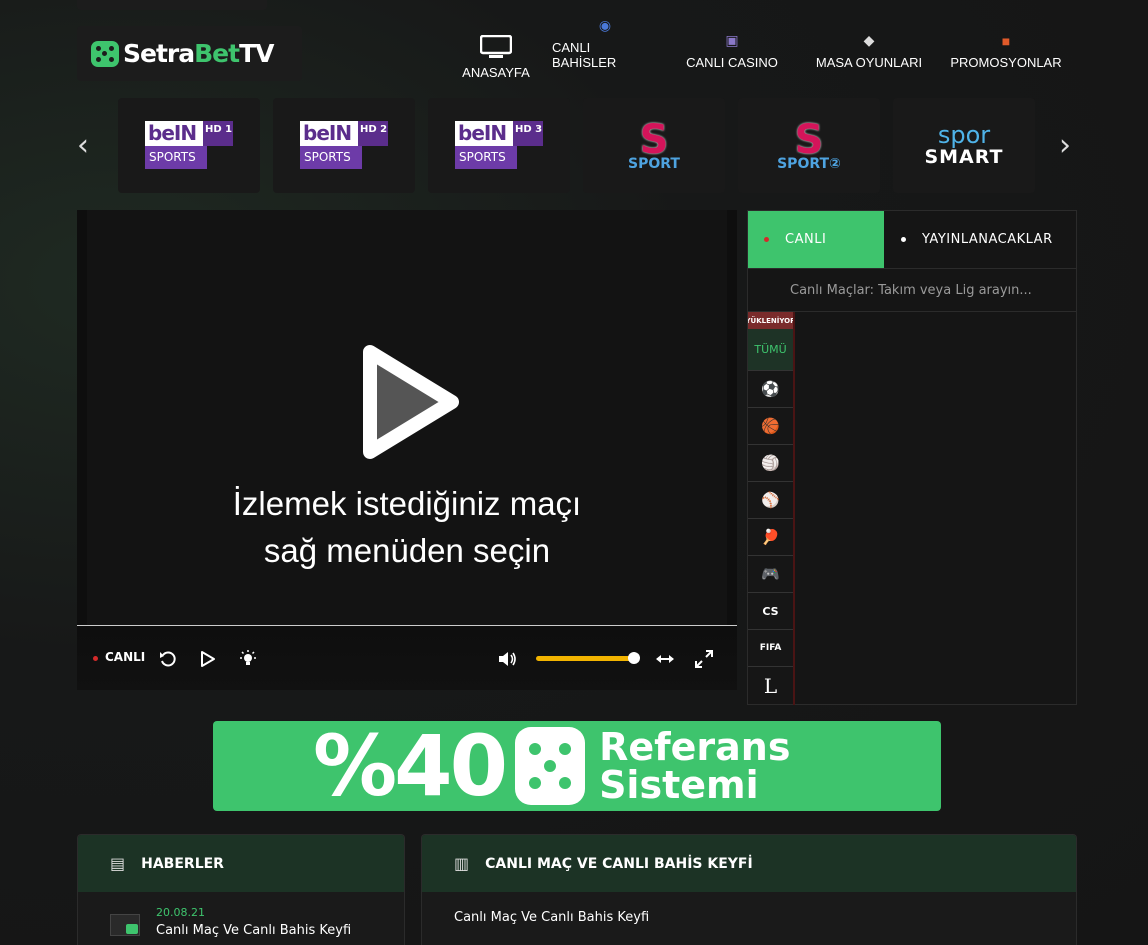 The width and height of the screenshot is (1148, 945). What do you see at coordinates (410, 766) in the screenshot?
I see `banner-percent: %40` at bounding box center [410, 766].